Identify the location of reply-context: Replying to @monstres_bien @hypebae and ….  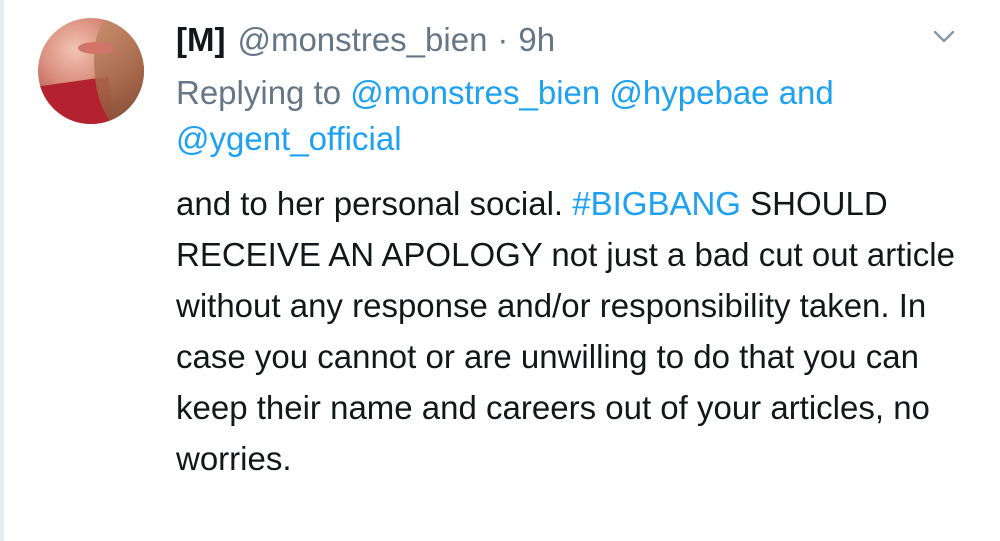
(571, 116).